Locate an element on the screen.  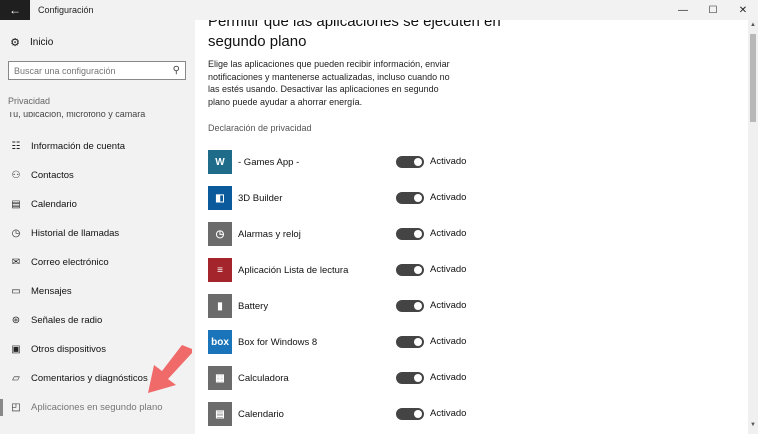
home-label: Inicio is located at coordinates (42, 42).